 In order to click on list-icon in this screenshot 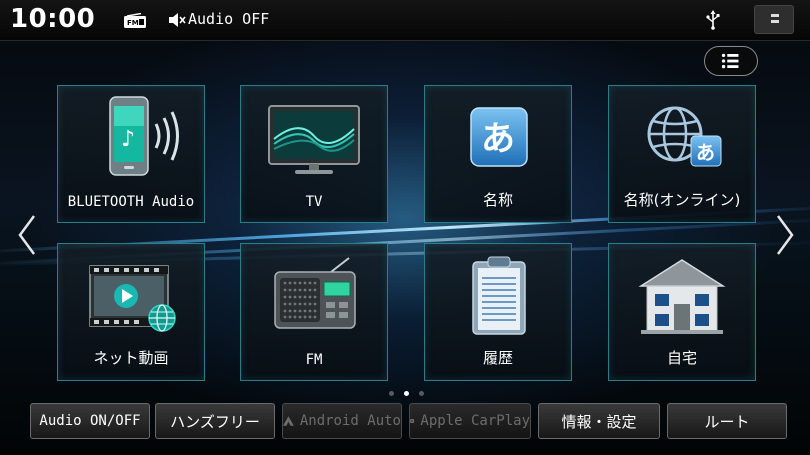, I will do `click(730, 61)`.